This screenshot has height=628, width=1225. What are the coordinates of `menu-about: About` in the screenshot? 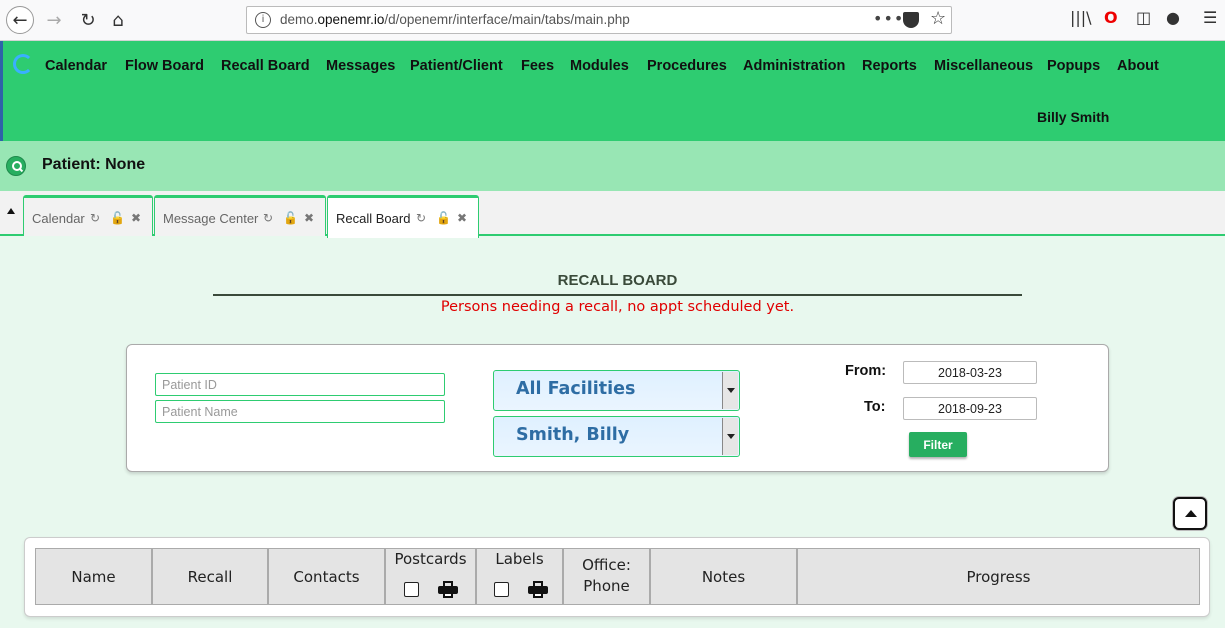 It's located at (1138, 66).